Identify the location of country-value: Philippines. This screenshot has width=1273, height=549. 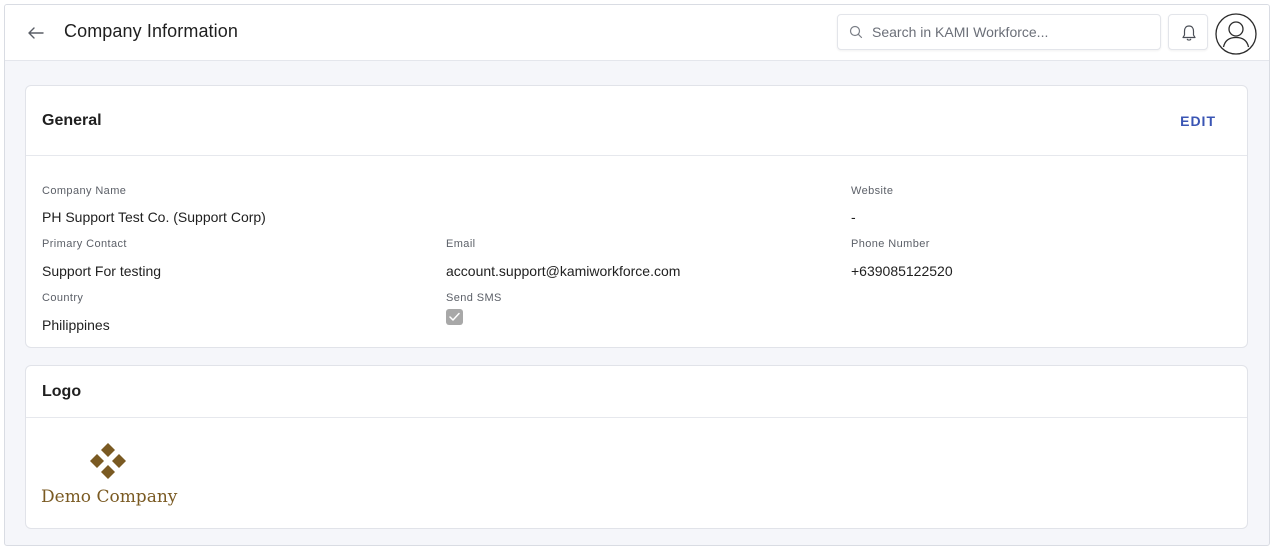
(76, 325).